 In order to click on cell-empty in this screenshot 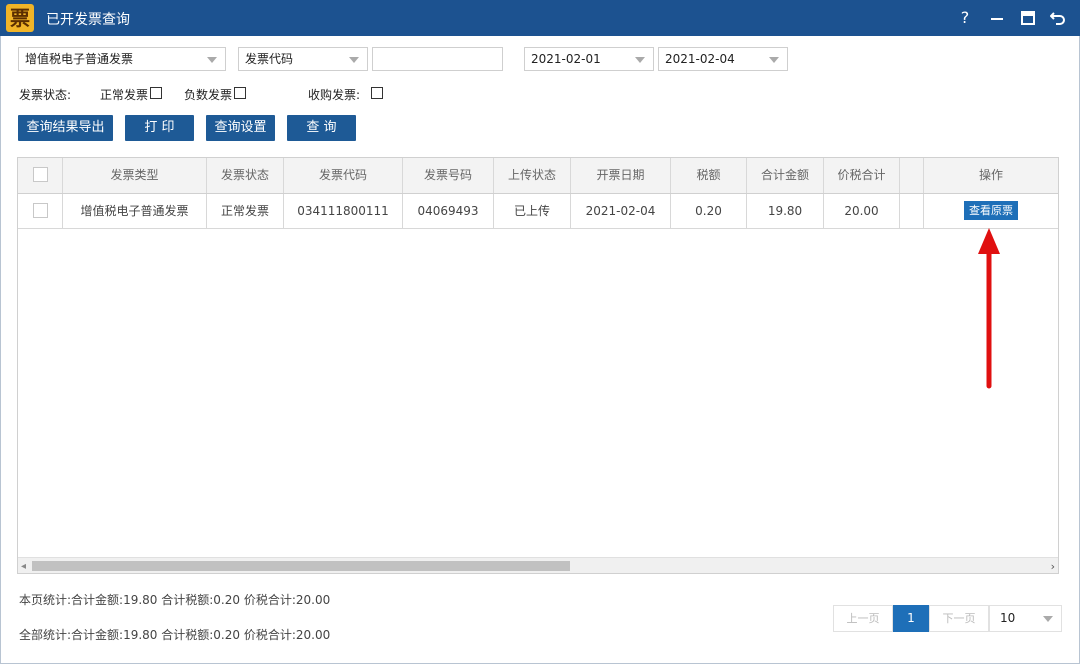, I will do `click(912, 211)`.